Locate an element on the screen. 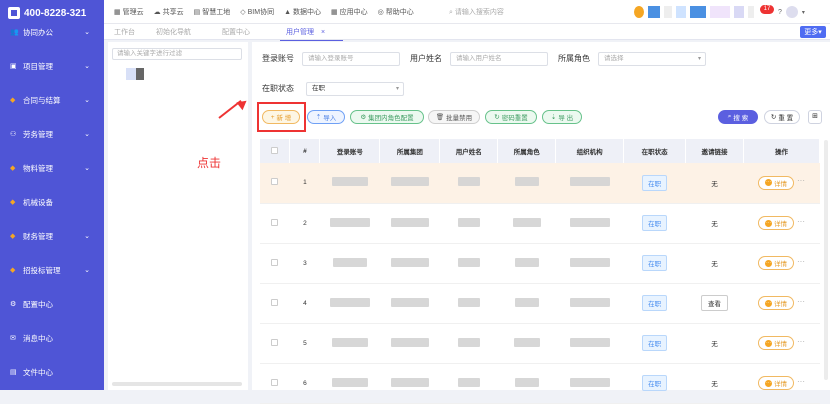 The height and width of the screenshot is (404, 830). cell-invite: 查看 is located at coordinates (714, 303).